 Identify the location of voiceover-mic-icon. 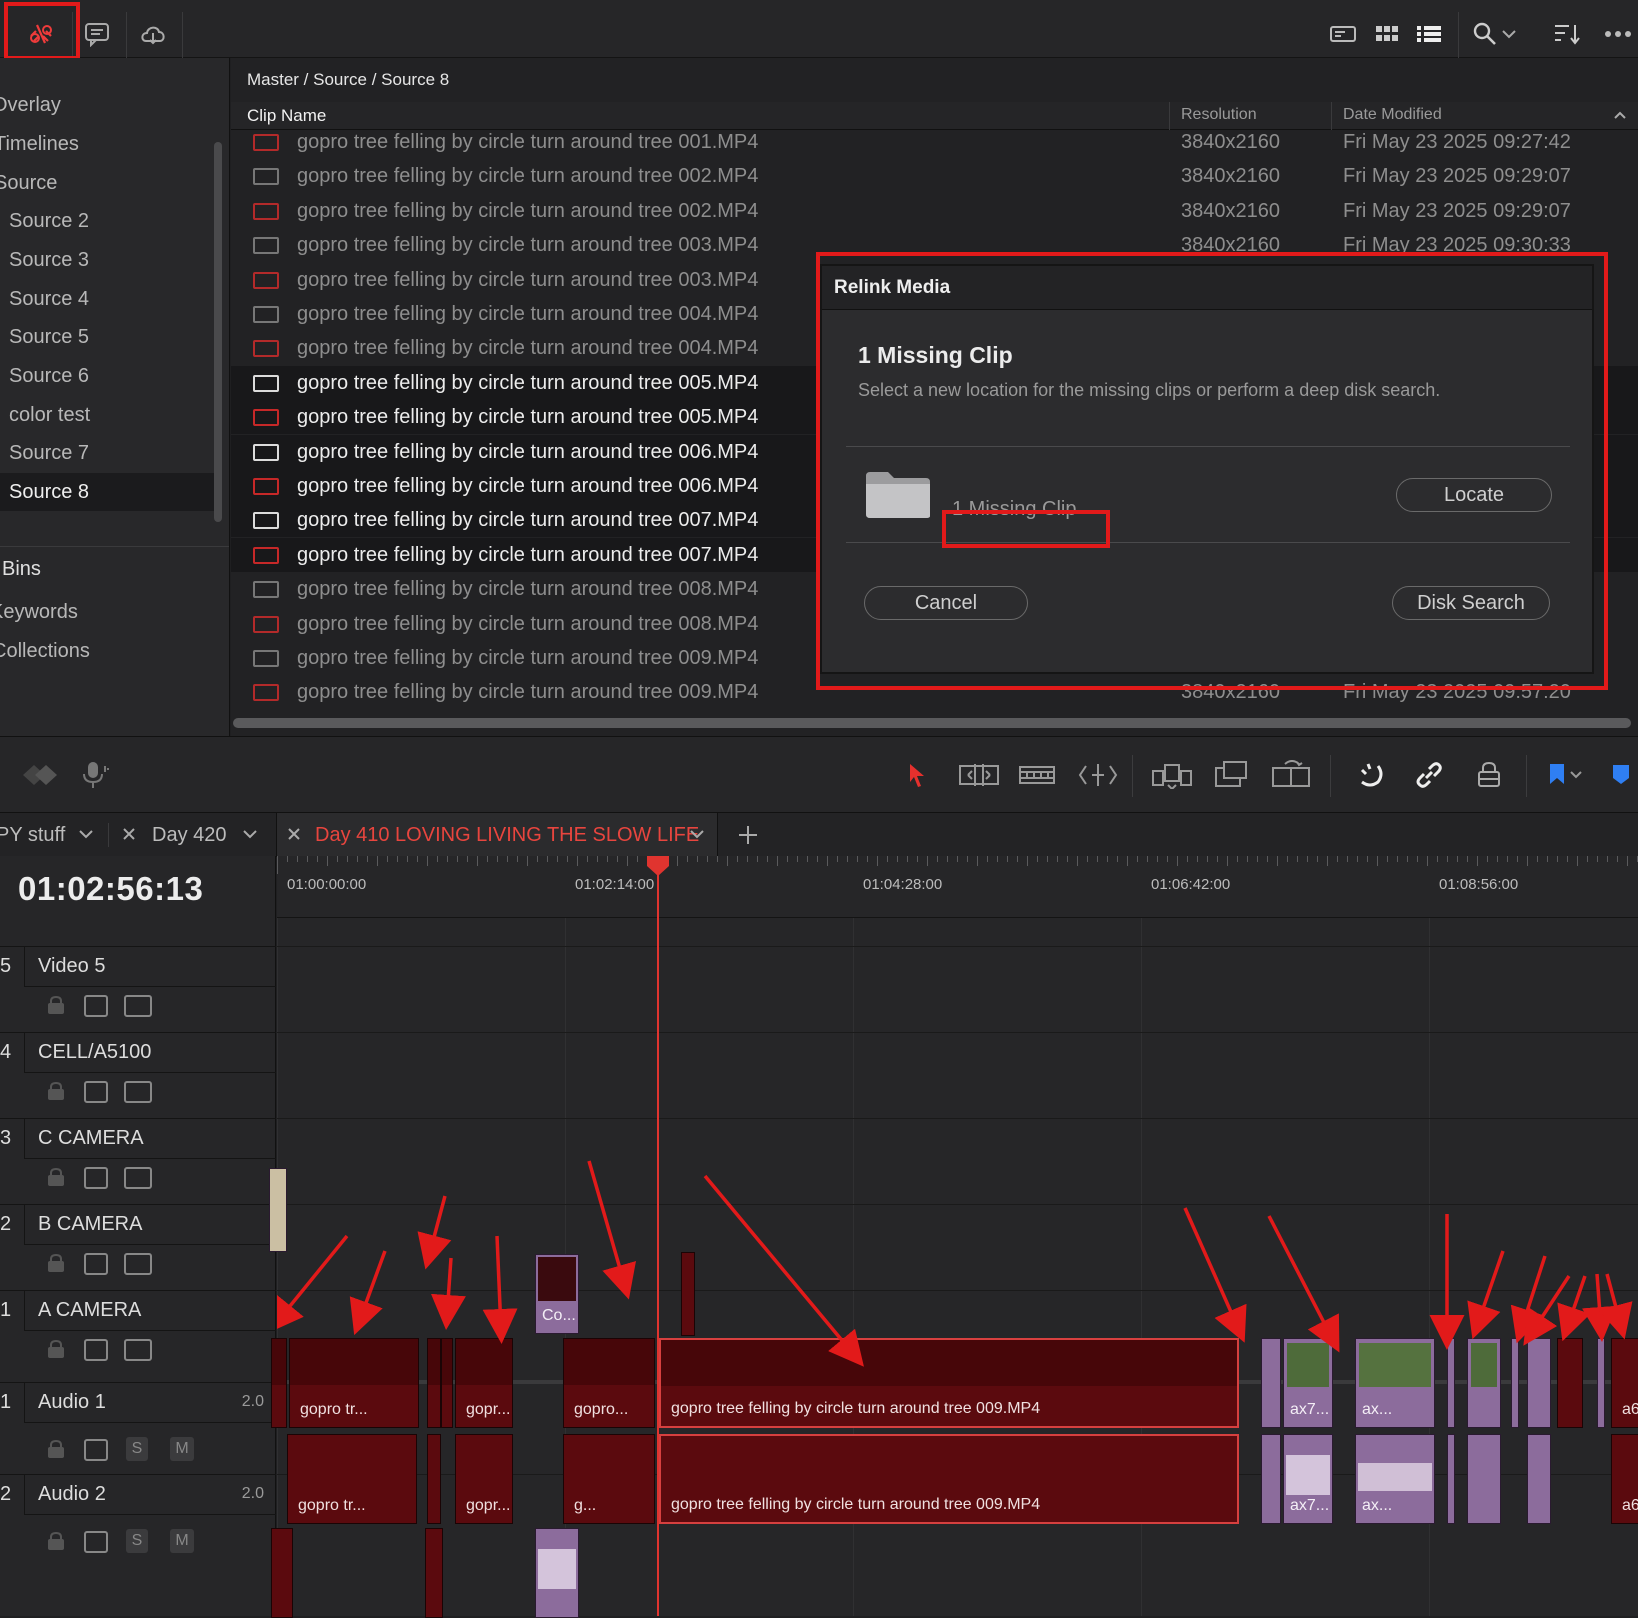
(95, 775).